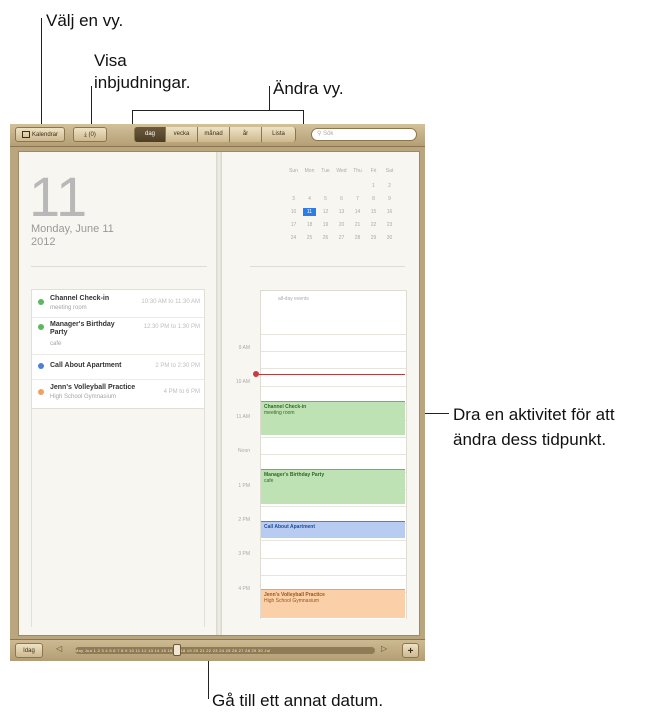  Describe the element at coordinates (208, 677) in the screenshot. I see `callout-line-go-to-date` at that location.